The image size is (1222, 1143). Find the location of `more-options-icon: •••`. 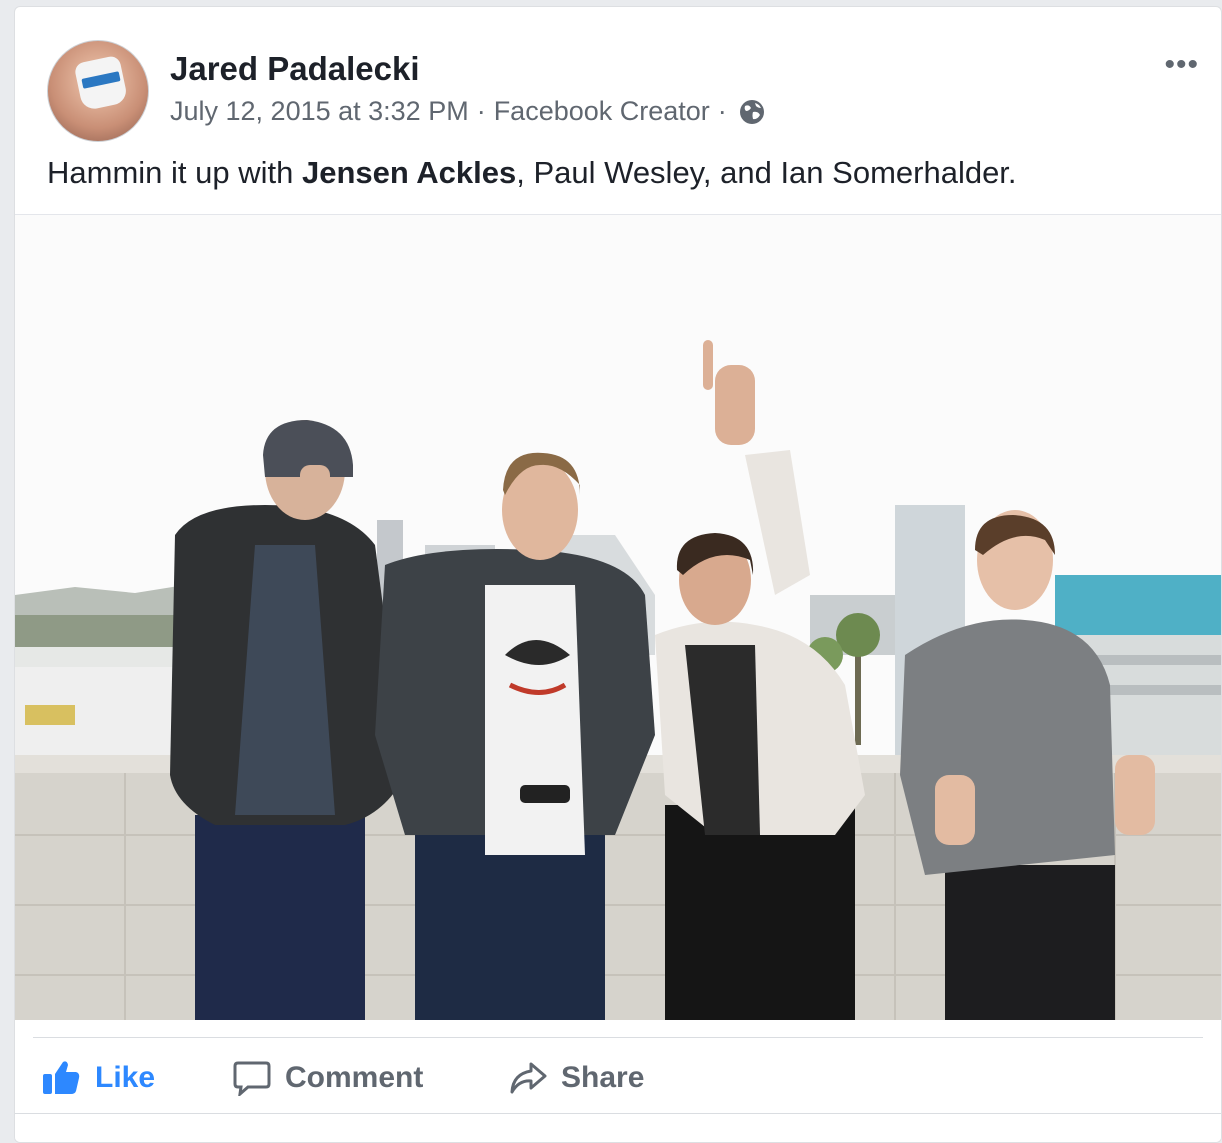

more-options-icon: ••• is located at coordinates (1181, 65).